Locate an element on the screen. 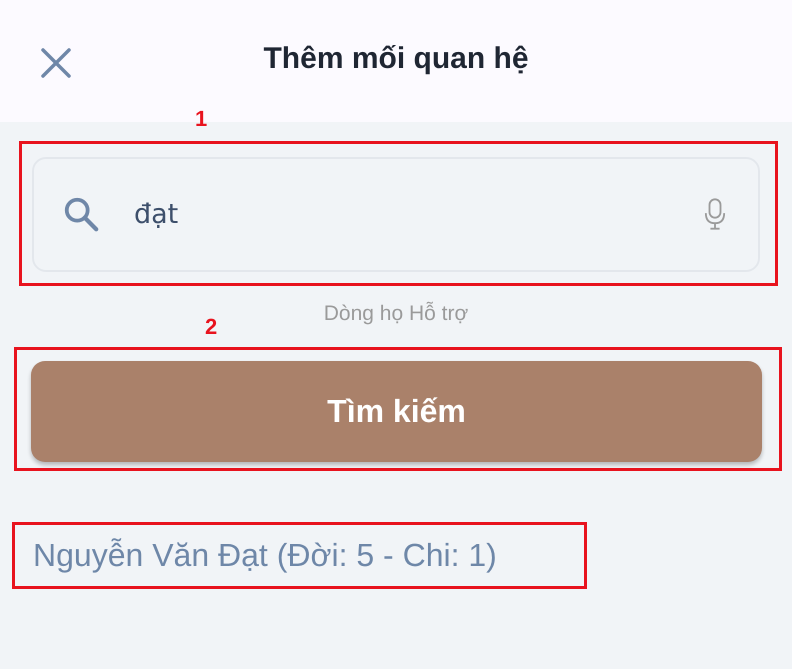 This screenshot has width=792, height=669. annotation-number: 2 is located at coordinates (211, 327).